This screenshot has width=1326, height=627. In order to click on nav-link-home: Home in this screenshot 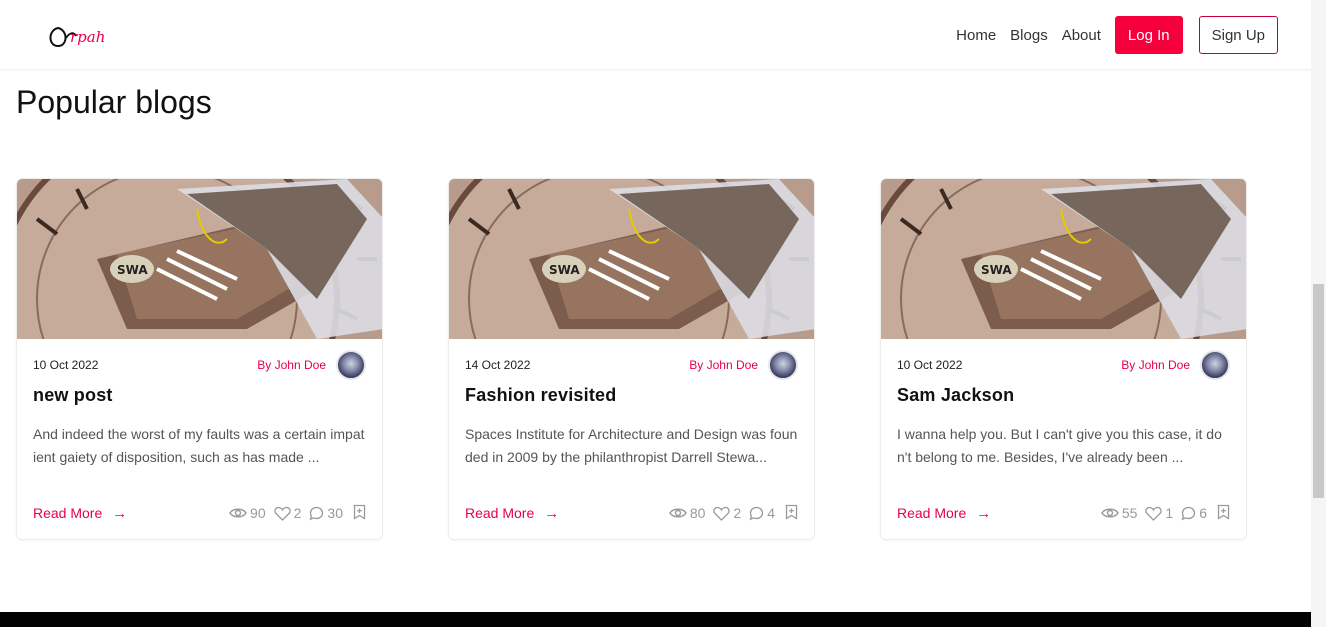, I will do `click(976, 35)`.